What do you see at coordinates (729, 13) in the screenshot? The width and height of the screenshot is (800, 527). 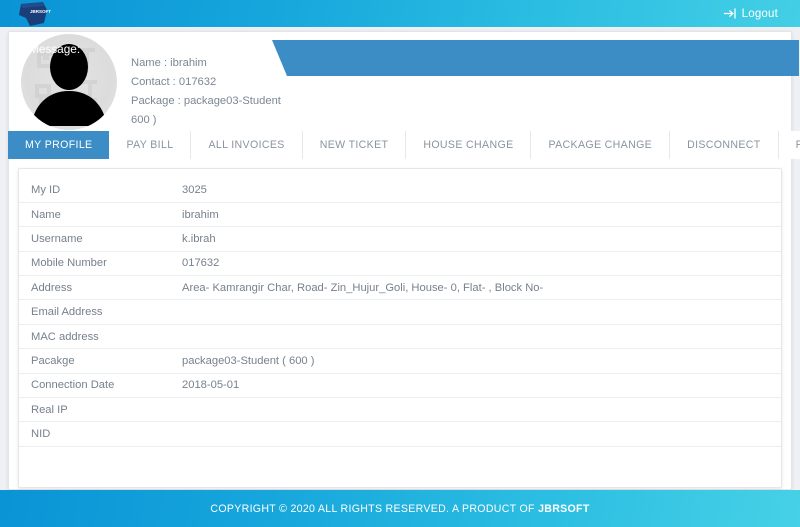 I see `logout-arrow-icon` at bounding box center [729, 13].